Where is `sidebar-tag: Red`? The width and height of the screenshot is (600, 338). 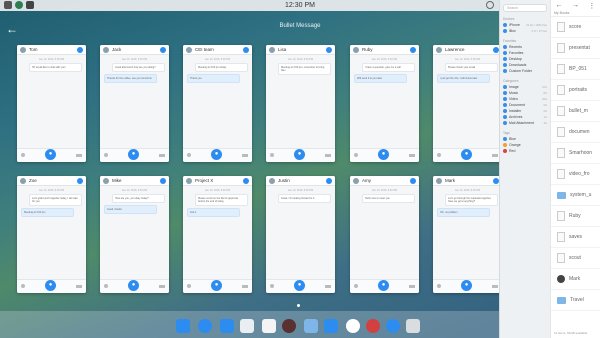
sidebar-tag: Red is located at coordinates (525, 151).